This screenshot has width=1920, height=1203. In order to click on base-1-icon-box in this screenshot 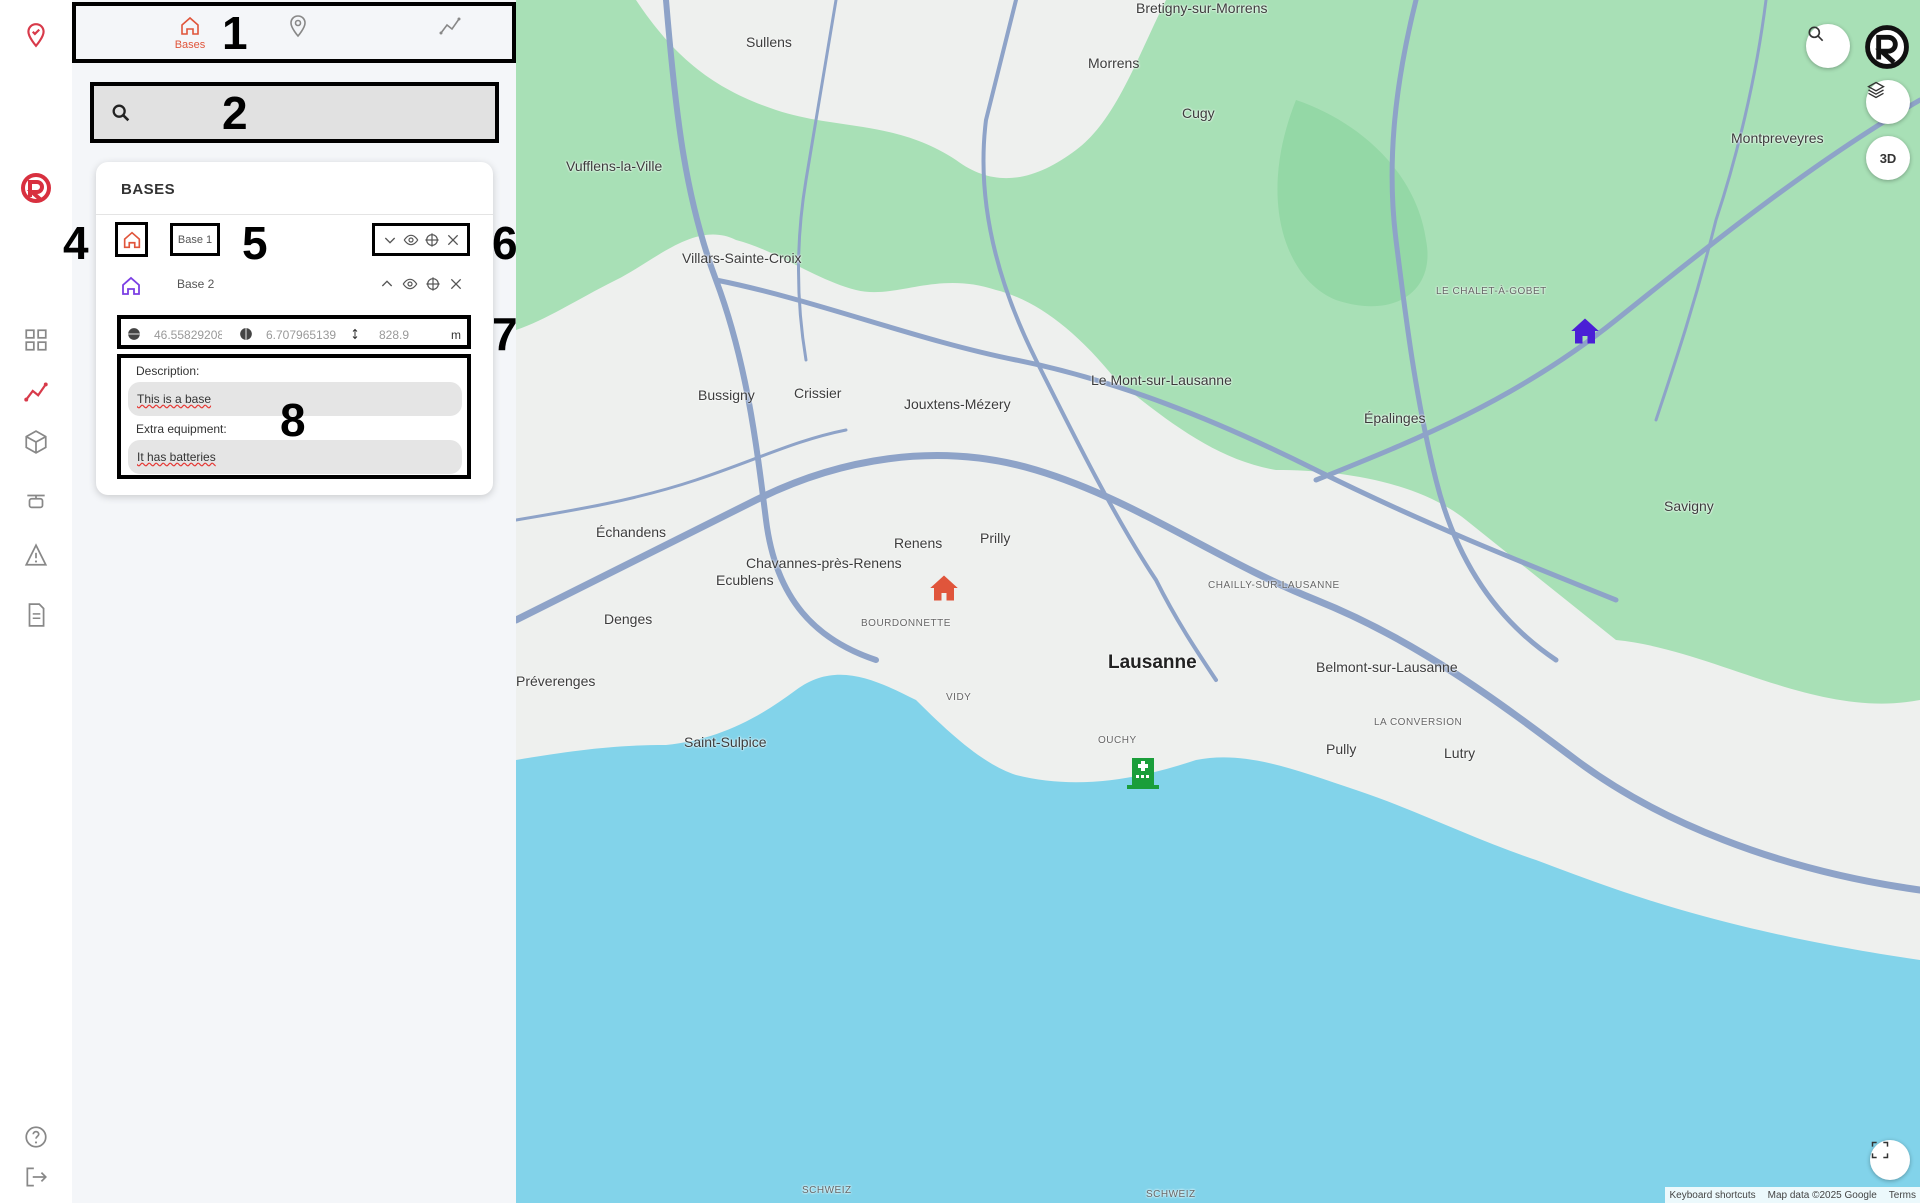, I will do `click(131, 239)`.